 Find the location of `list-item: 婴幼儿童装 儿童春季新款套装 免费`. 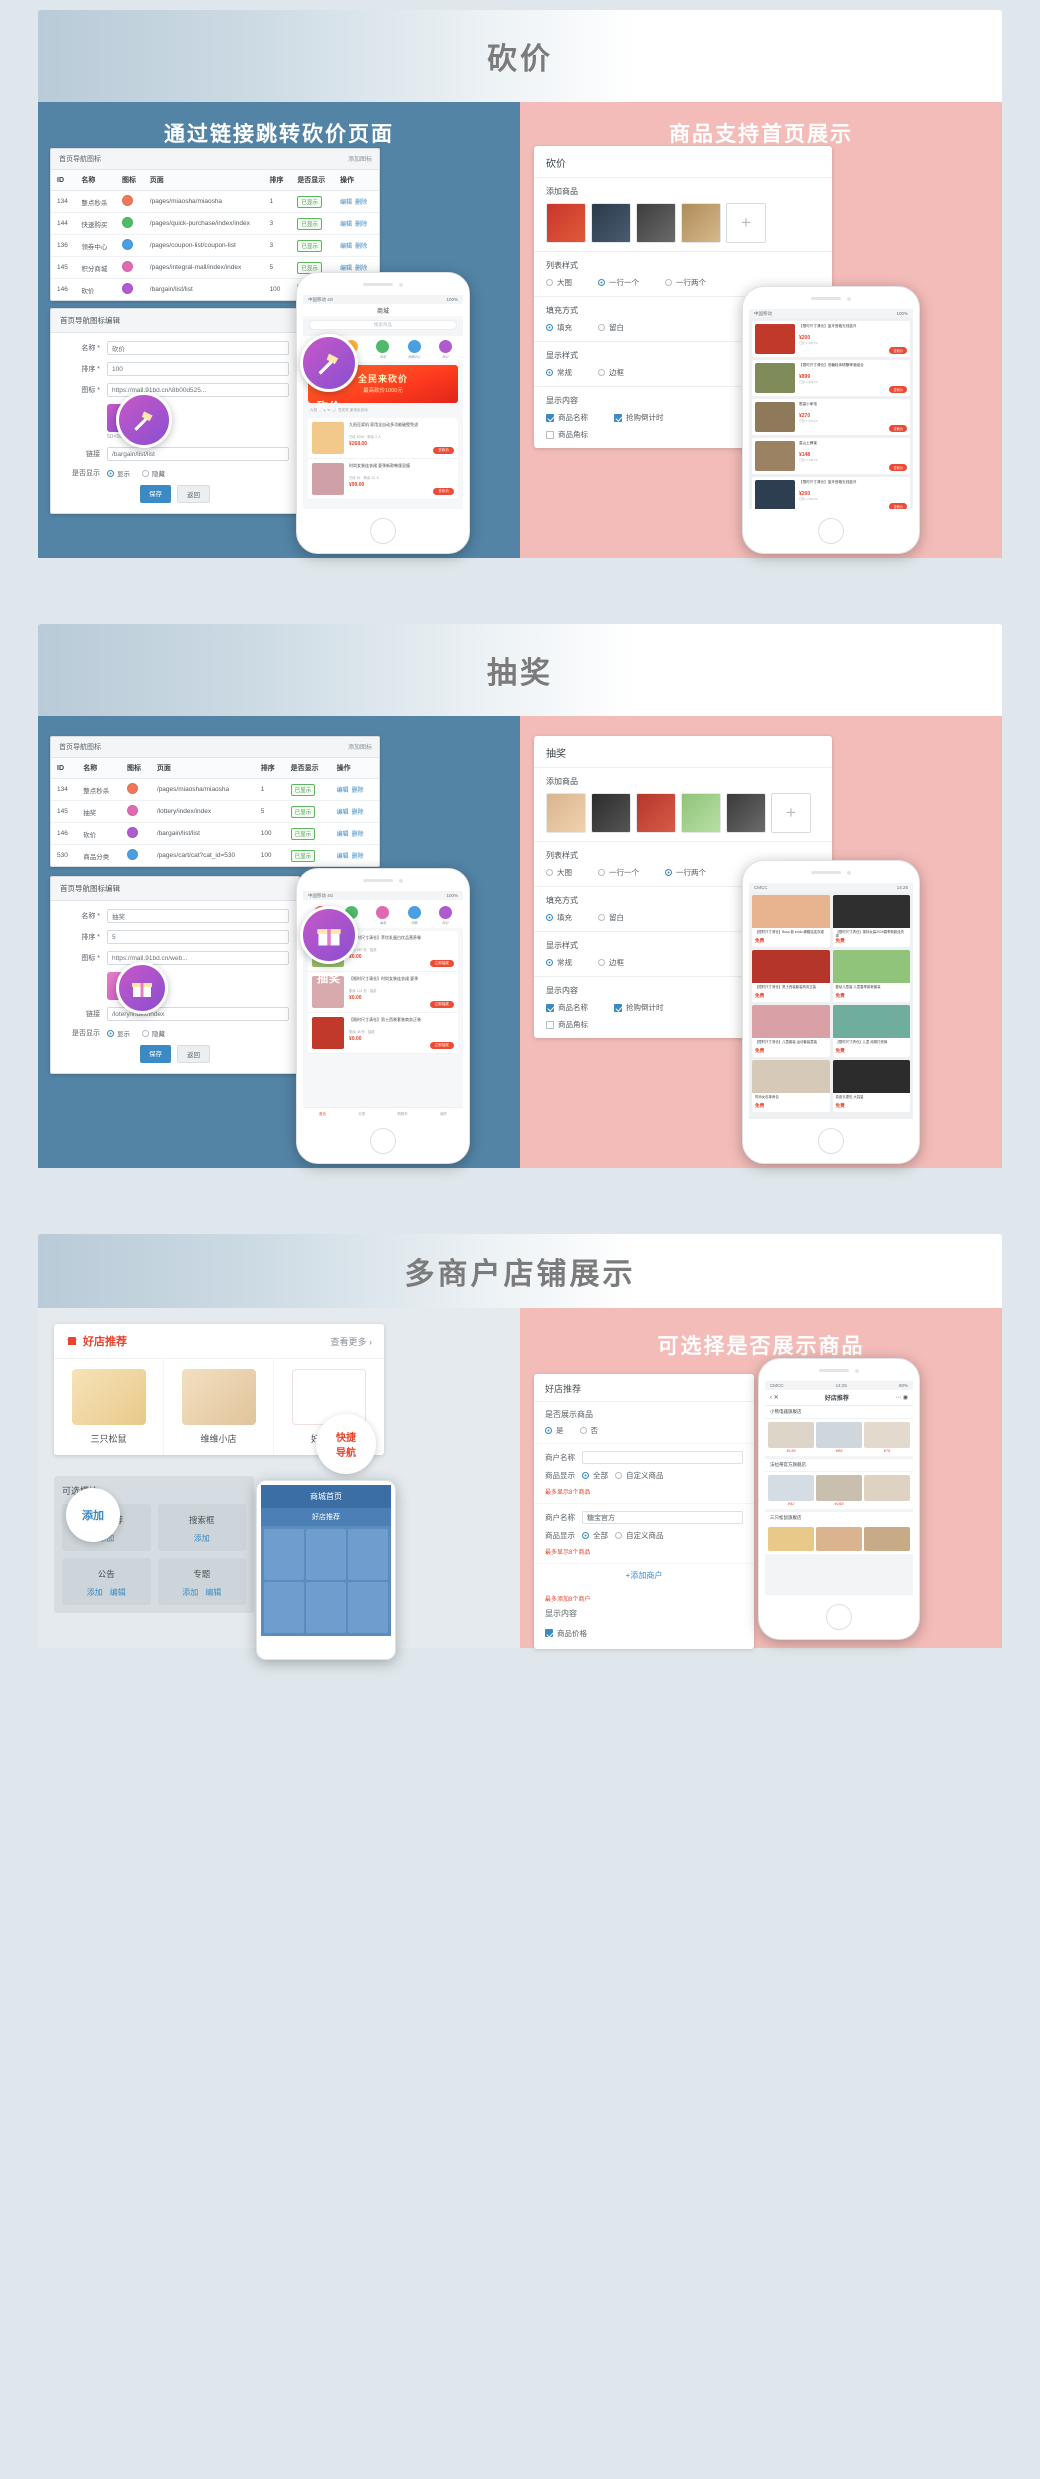

list-item: 婴幼儿童装 儿童春季新款套装 免费 is located at coordinates (871, 976).